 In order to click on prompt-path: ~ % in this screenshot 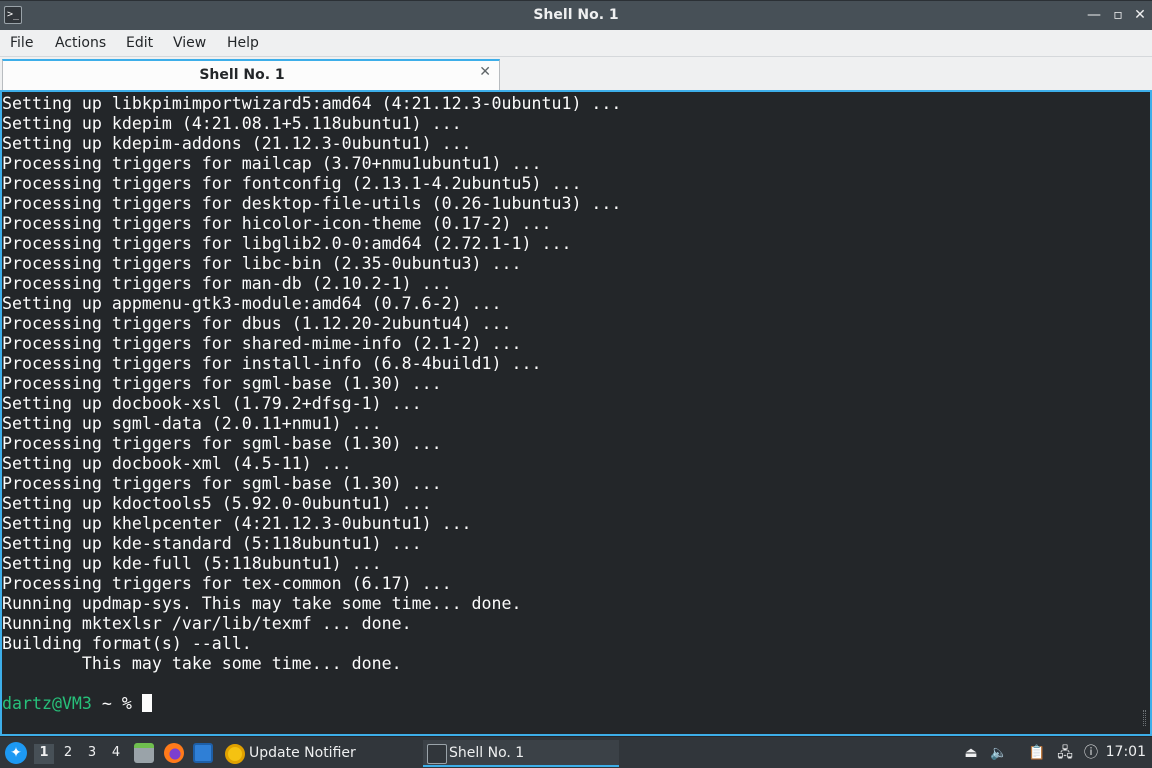, I will do `click(116, 703)`.